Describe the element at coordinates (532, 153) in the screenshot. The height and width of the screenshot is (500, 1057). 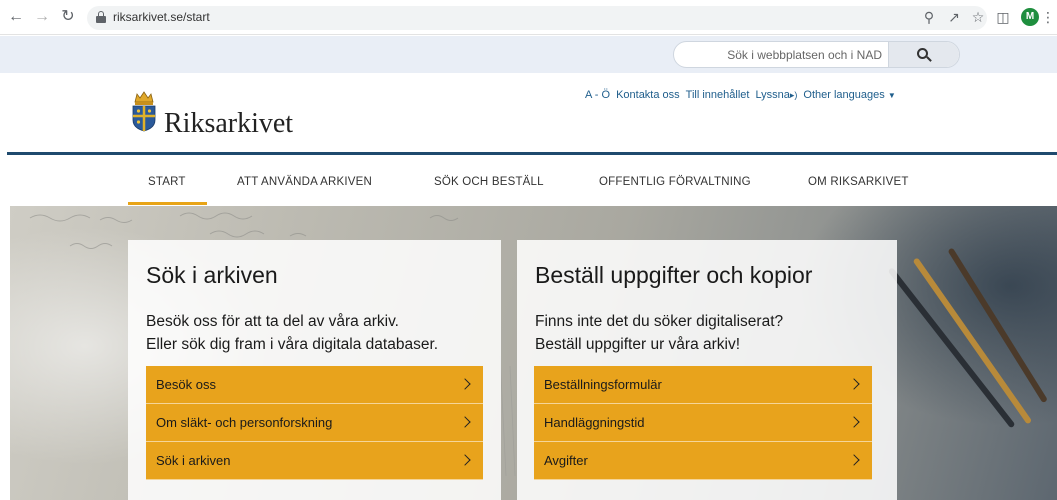
I see `header-divider` at that location.